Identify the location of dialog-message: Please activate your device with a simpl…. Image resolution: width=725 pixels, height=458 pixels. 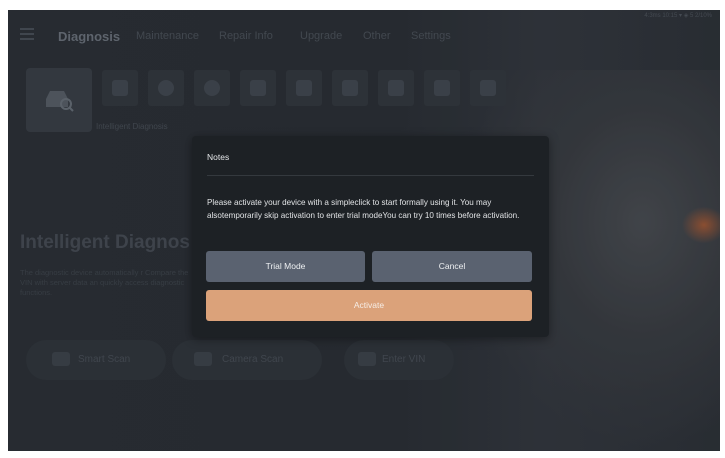
(363, 209).